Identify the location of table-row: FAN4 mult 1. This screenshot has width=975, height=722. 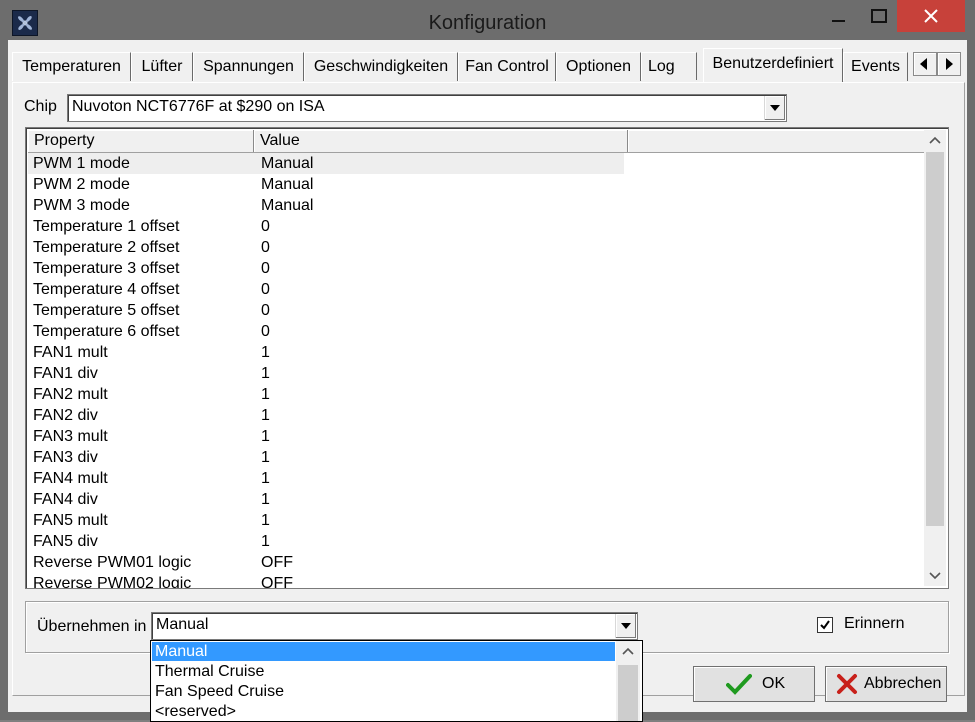
(476, 478).